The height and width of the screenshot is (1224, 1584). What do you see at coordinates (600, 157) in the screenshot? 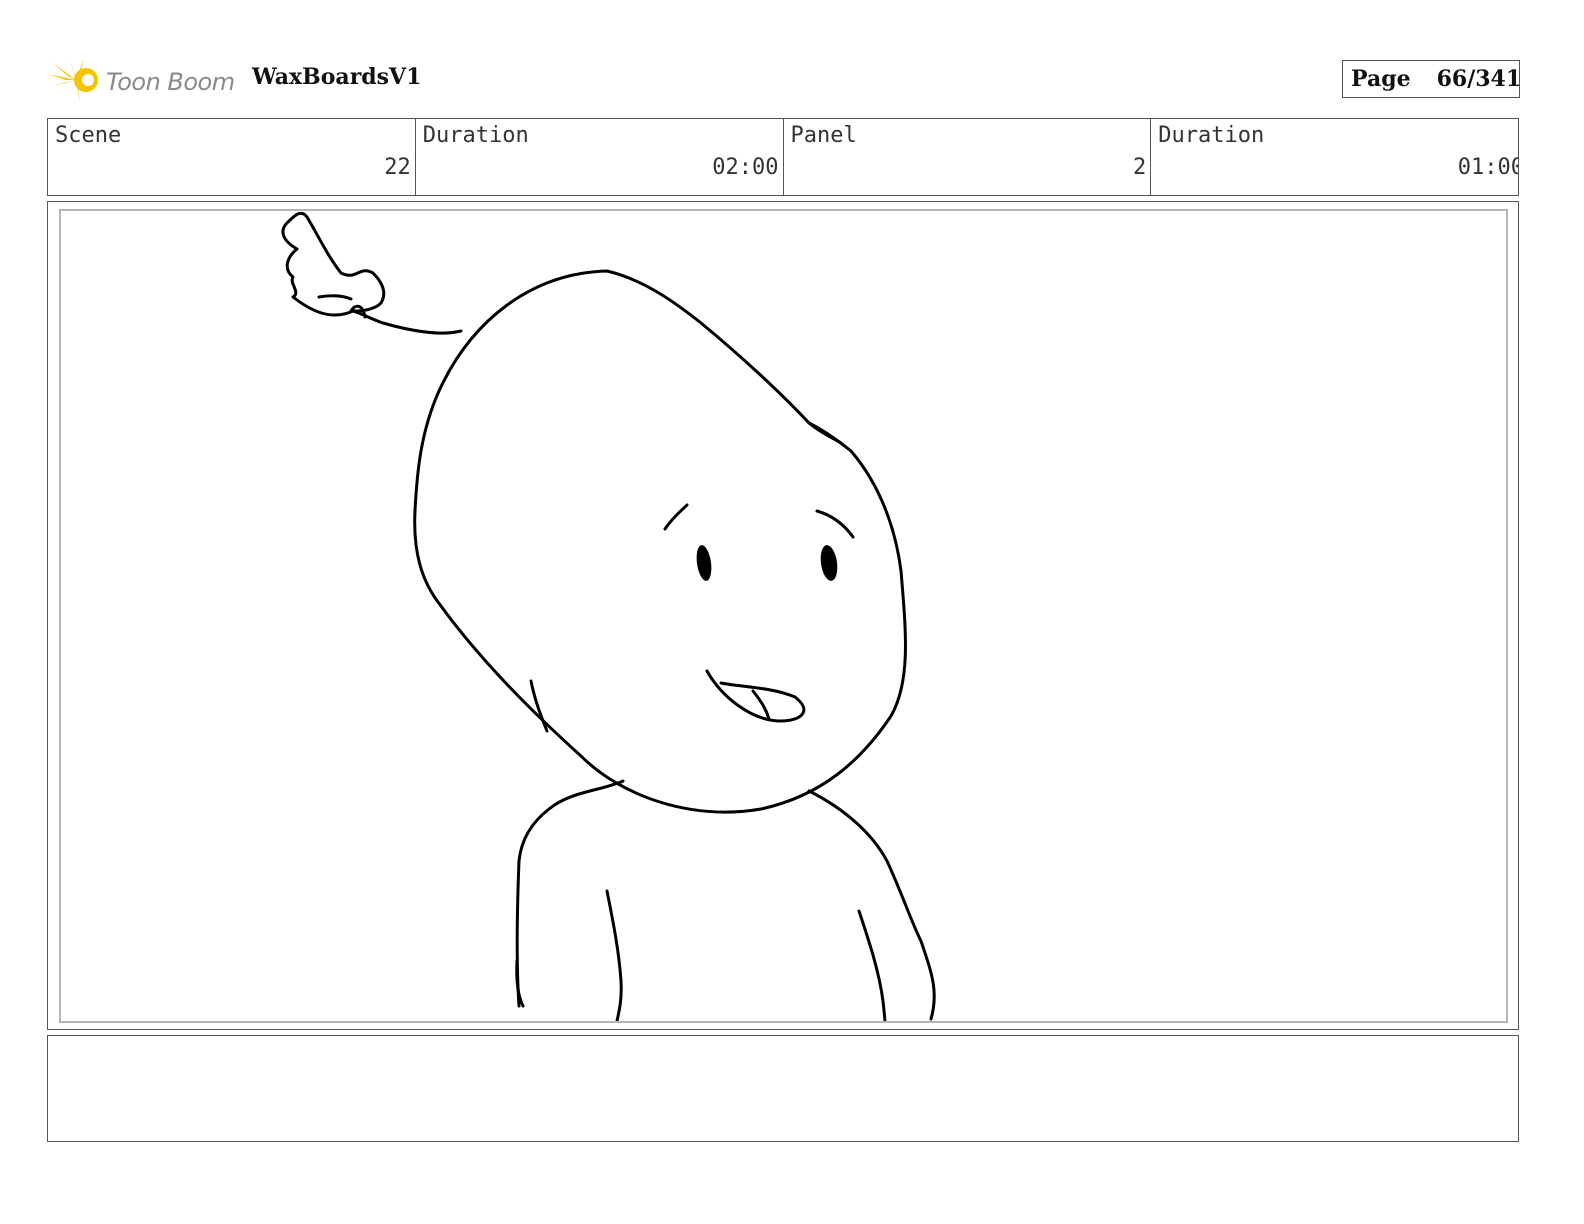
I see `scene-duration-cell: Duration 02:00` at bounding box center [600, 157].